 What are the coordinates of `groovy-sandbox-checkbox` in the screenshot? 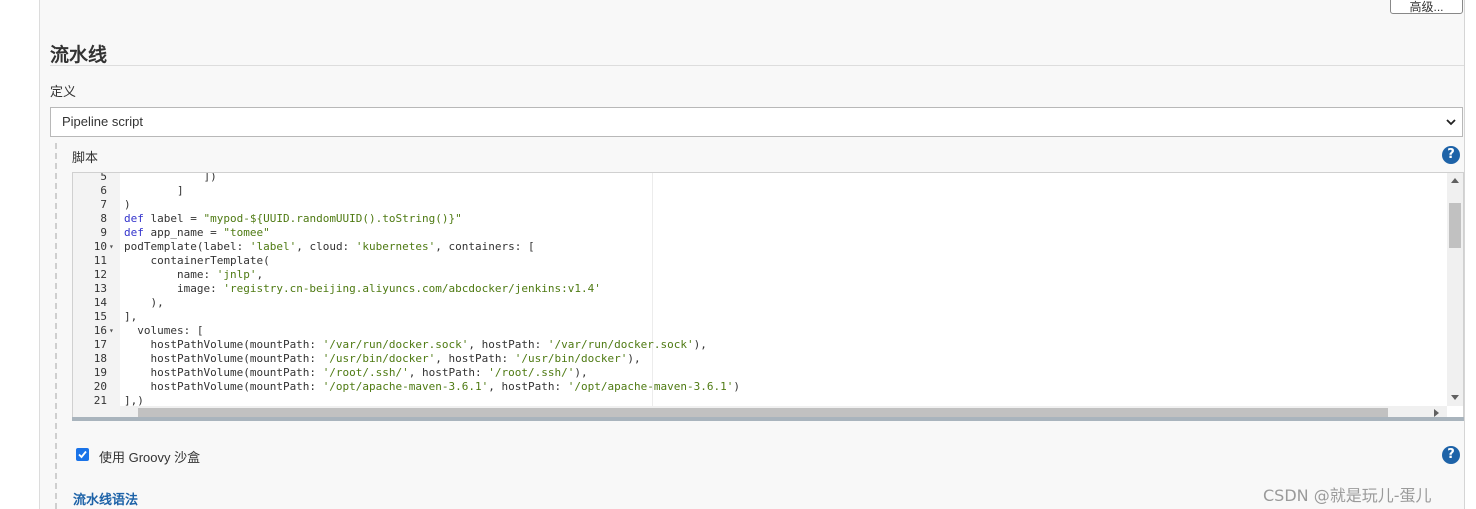 It's located at (82, 454).